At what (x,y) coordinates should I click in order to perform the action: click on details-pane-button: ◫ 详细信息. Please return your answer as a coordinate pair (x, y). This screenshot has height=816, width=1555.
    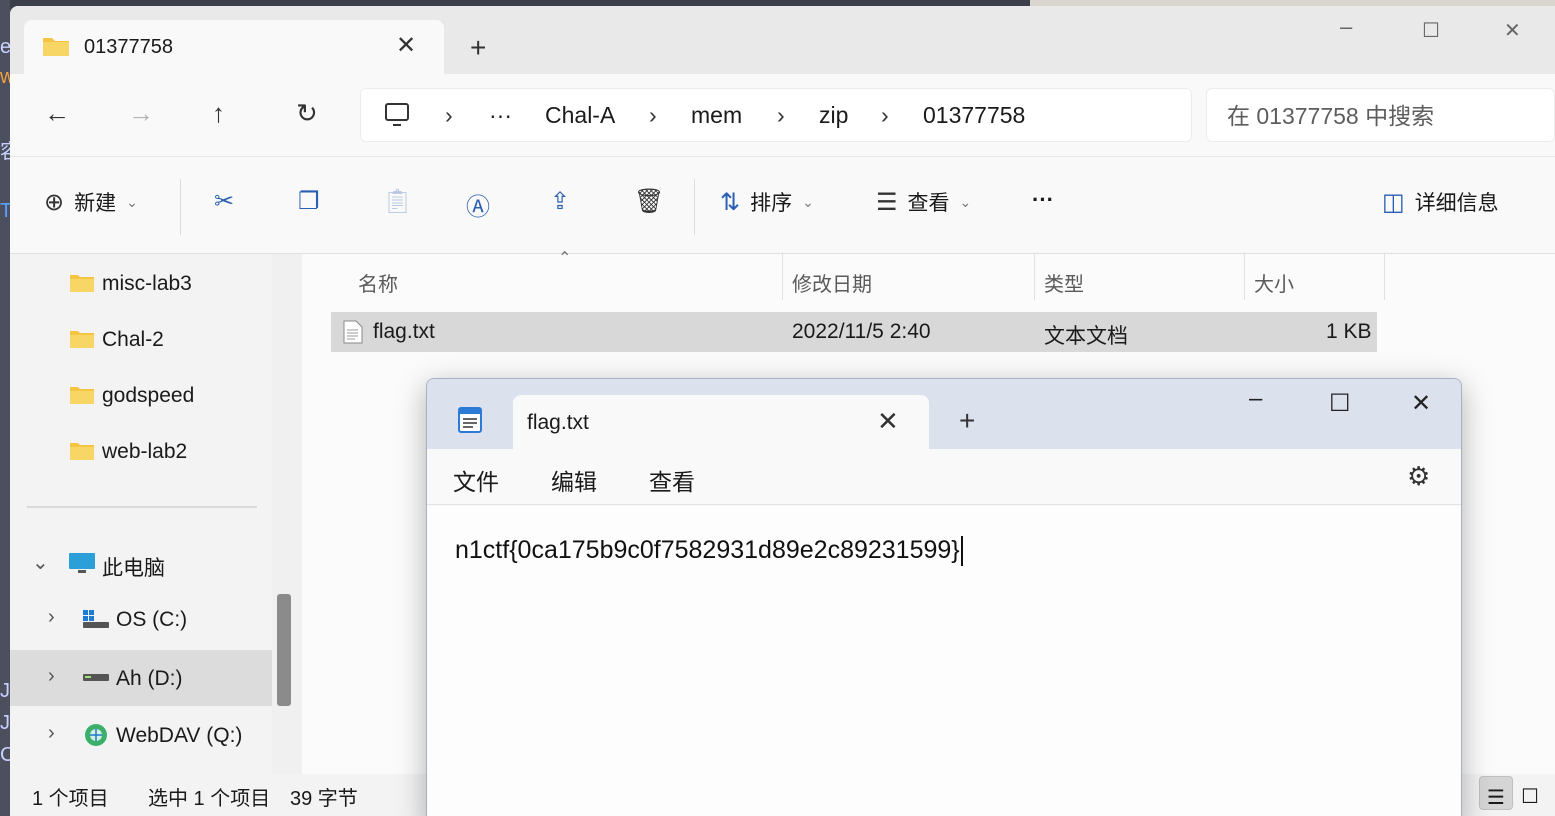
    Looking at the image, I should click on (1440, 202).